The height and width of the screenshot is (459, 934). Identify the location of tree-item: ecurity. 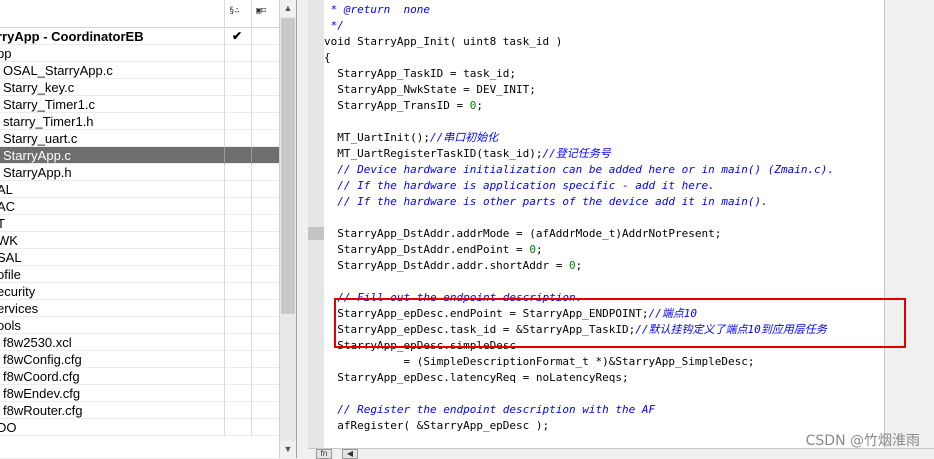
(139, 291).